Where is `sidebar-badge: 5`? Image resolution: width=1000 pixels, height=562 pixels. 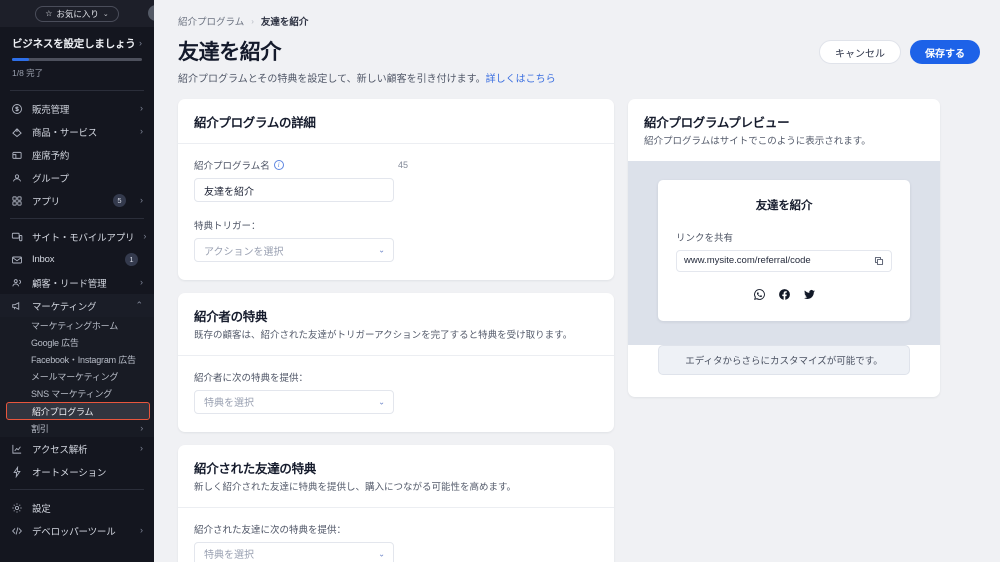
sidebar-badge: 5 is located at coordinates (119, 200).